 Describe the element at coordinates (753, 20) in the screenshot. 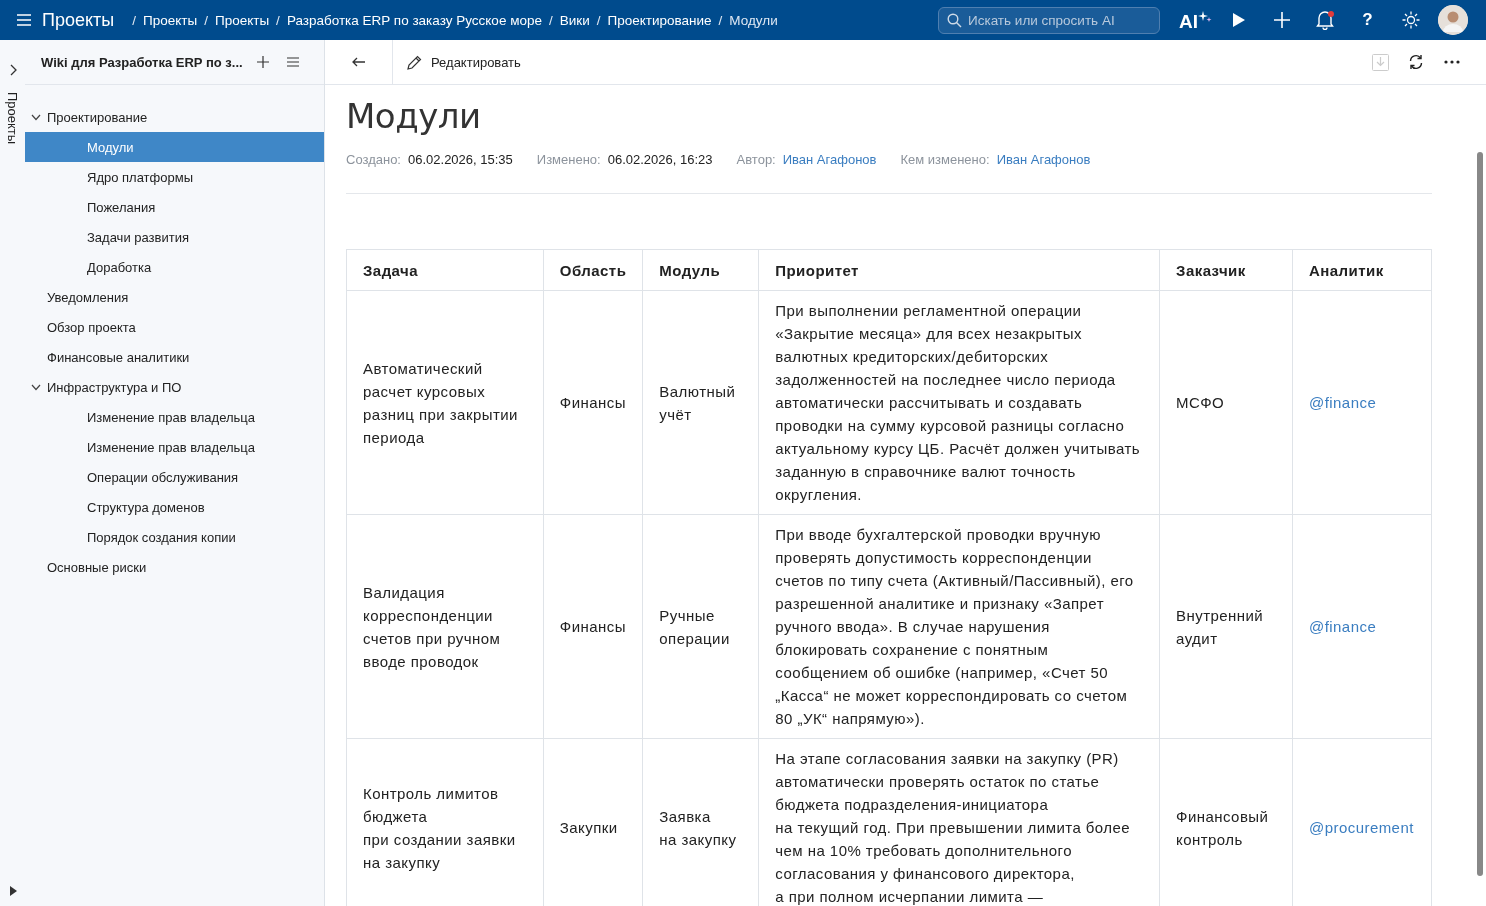

I see `breadcrumb-link: Модули` at that location.